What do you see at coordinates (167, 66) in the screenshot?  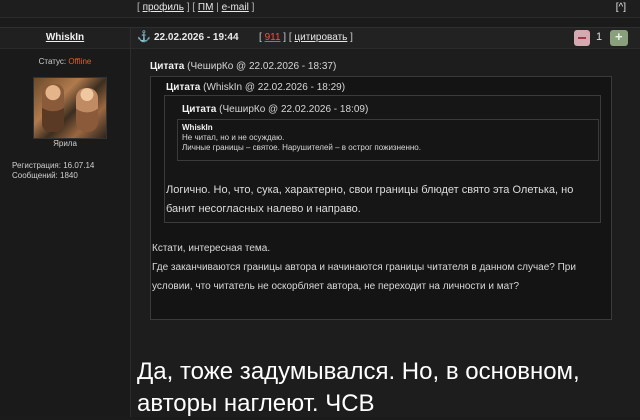 I see `quote1-label: Цитата` at bounding box center [167, 66].